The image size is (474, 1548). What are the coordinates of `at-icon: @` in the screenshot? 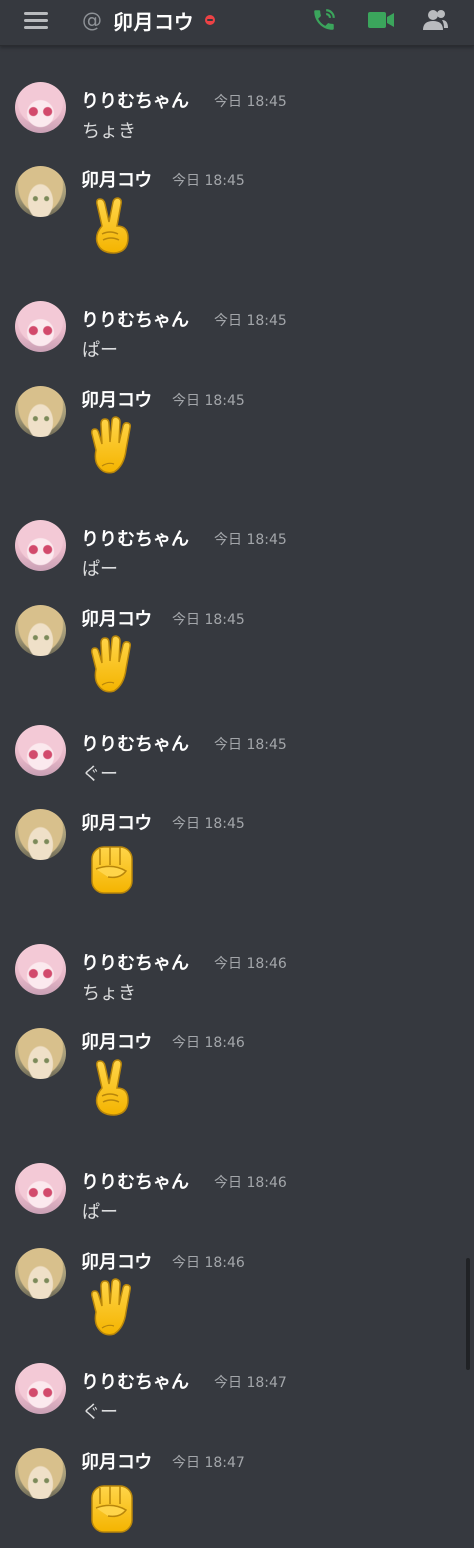 It's located at (92, 20).